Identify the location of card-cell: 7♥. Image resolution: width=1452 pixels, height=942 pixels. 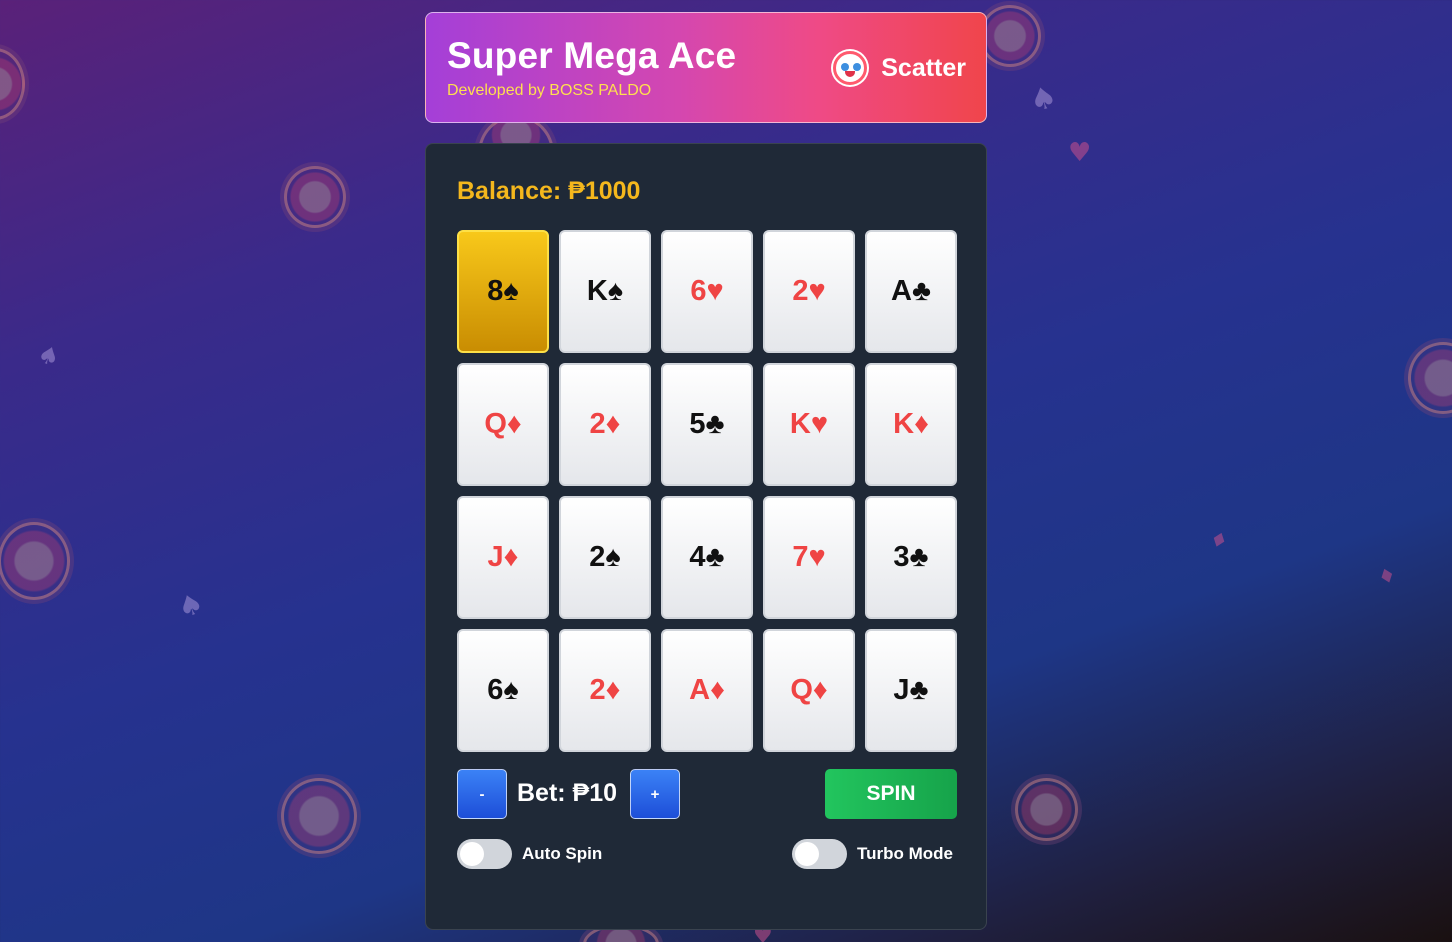
(809, 557).